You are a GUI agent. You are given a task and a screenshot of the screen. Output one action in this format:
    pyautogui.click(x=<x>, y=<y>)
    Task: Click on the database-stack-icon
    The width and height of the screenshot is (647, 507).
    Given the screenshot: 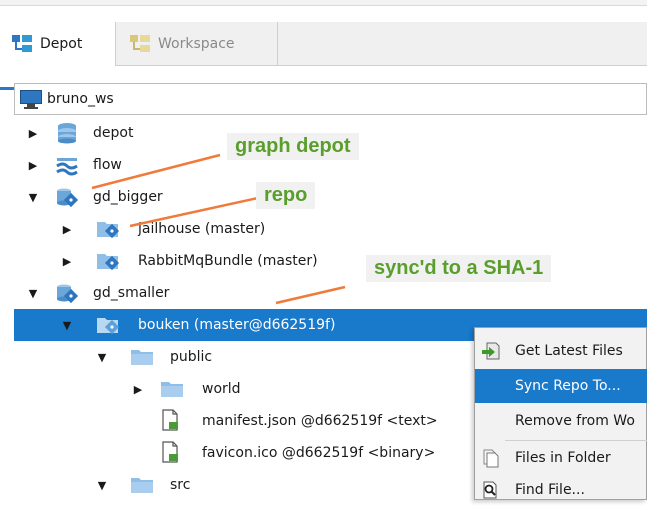 What is the action you would take?
    pyautogui.click(x=67, y=133)
    